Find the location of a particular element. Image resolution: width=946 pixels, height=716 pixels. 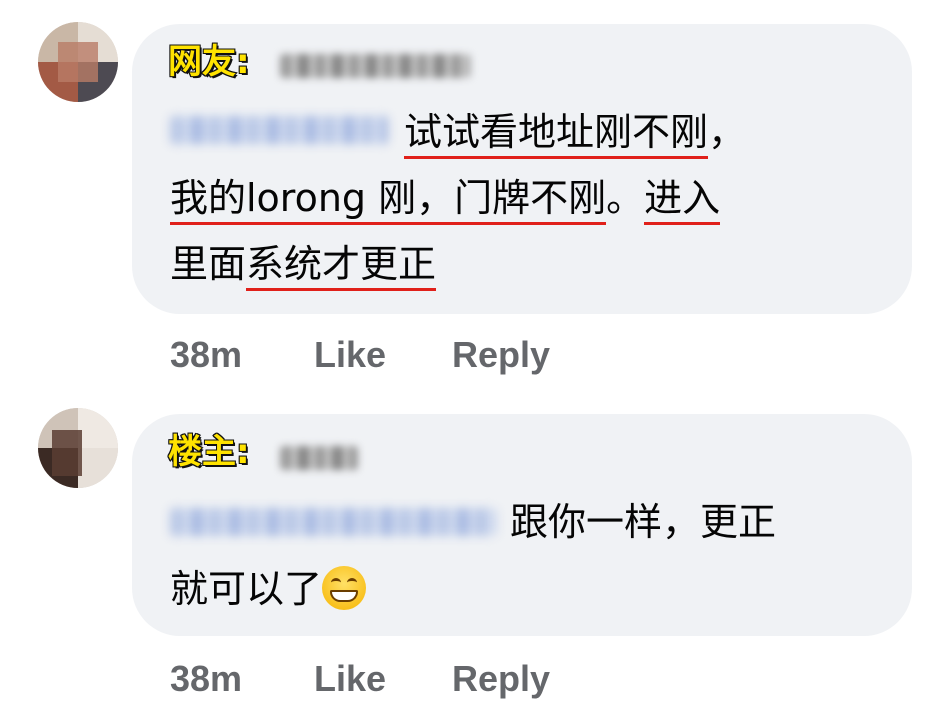

grinning-face-emoji is located at coordinates (344, 588).